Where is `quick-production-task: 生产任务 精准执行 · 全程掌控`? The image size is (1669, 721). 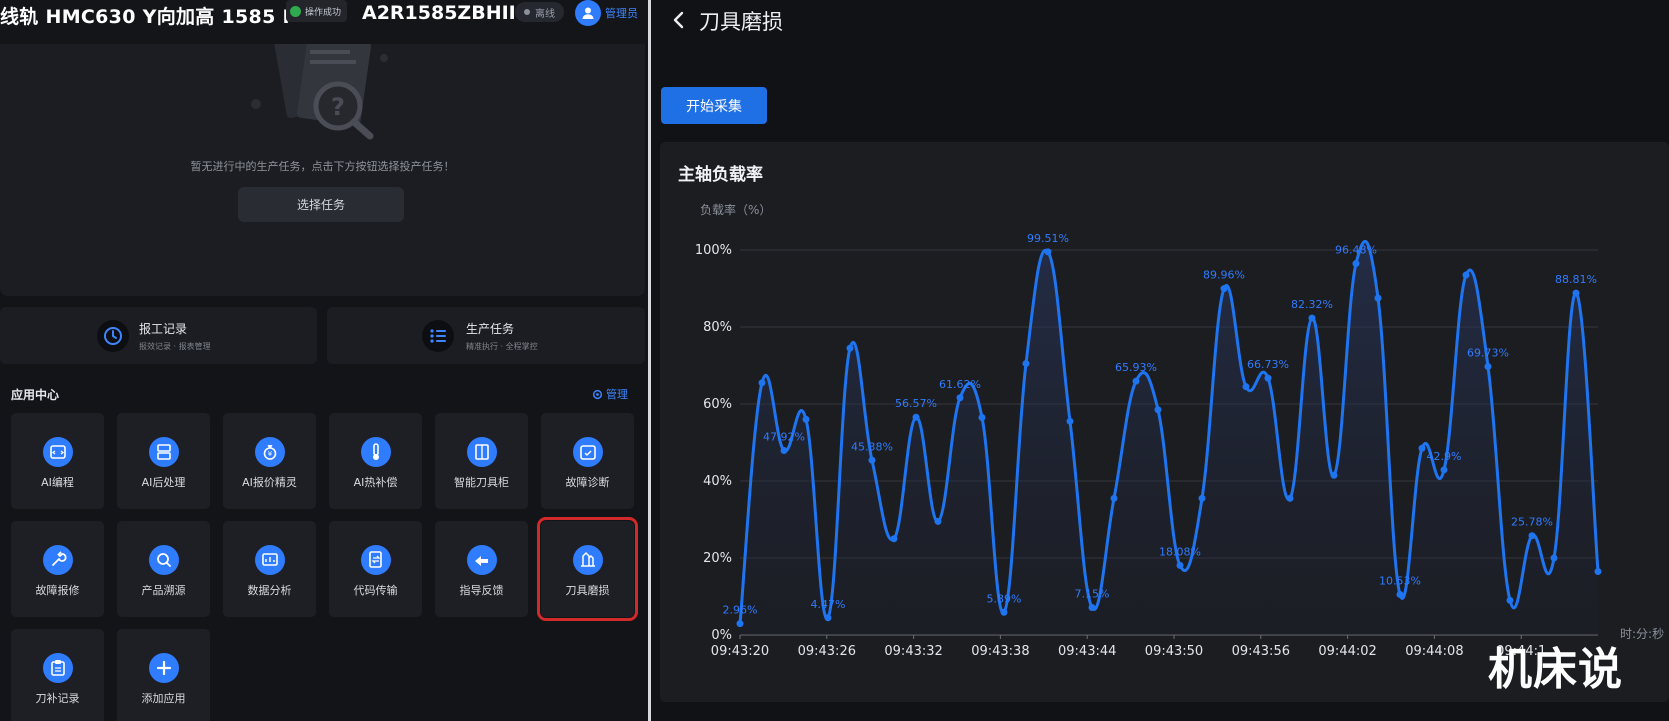
quick-production-task: 生产任务 精准执行 · 全程掌控 is located at coordinates (486, 335).